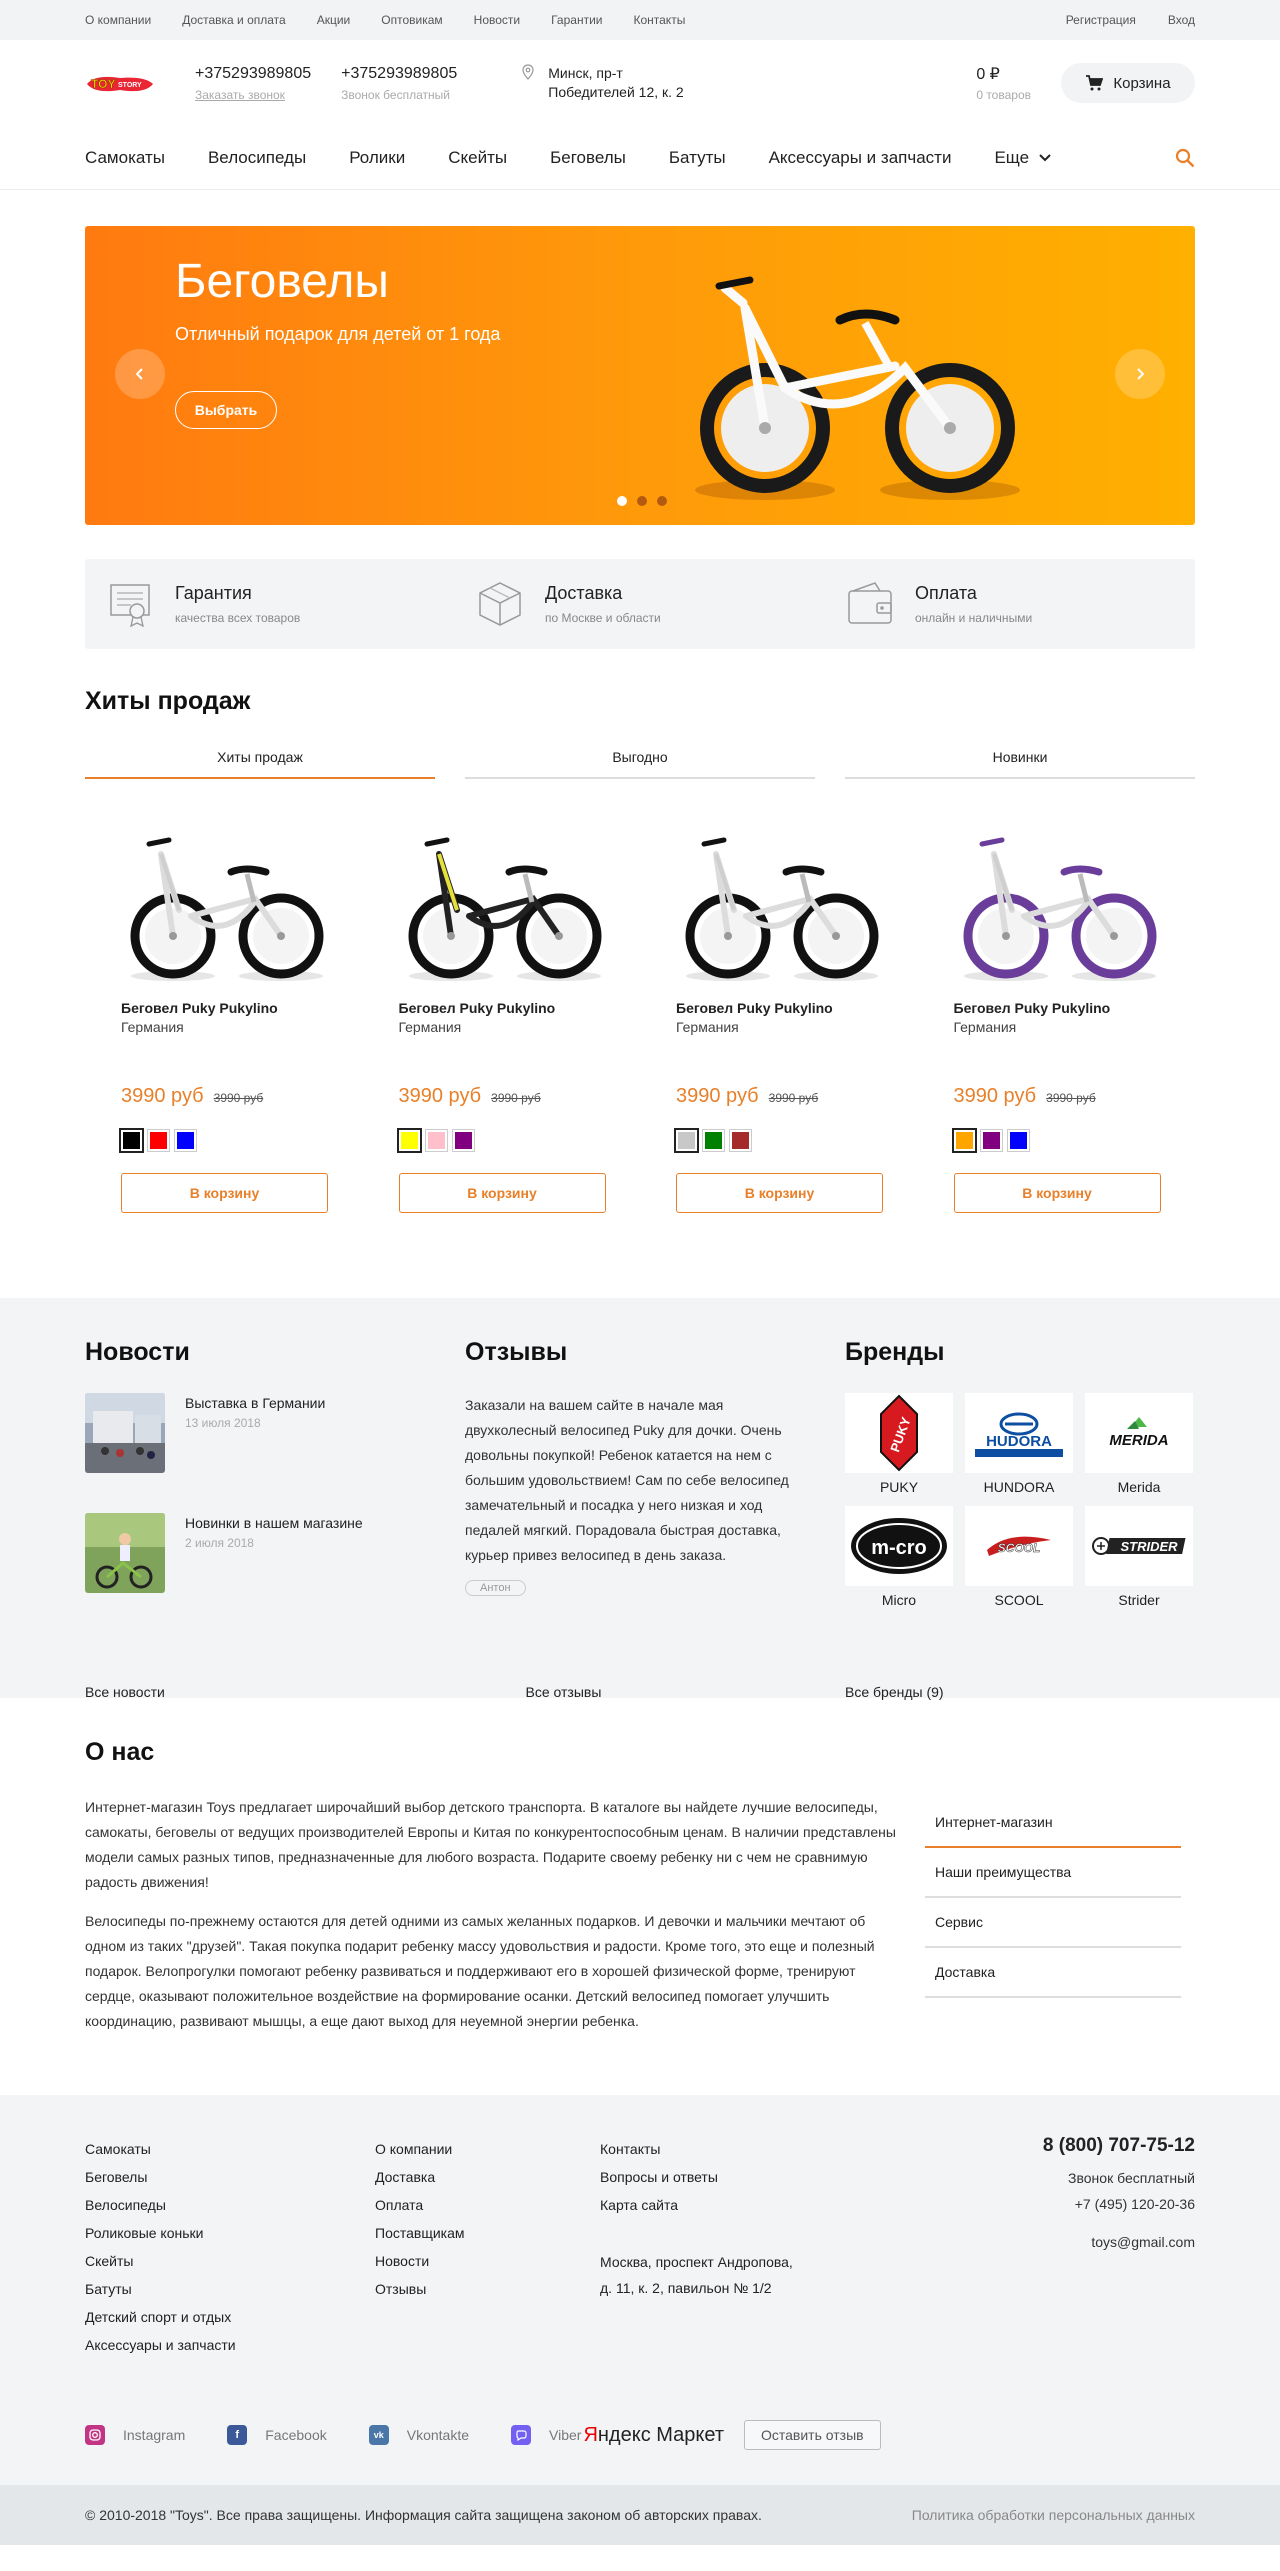 This screenshot has height=2571, width=1280. I want to click on footer-phone: 8 (800) 707-75-12, so click(1119, 2146).